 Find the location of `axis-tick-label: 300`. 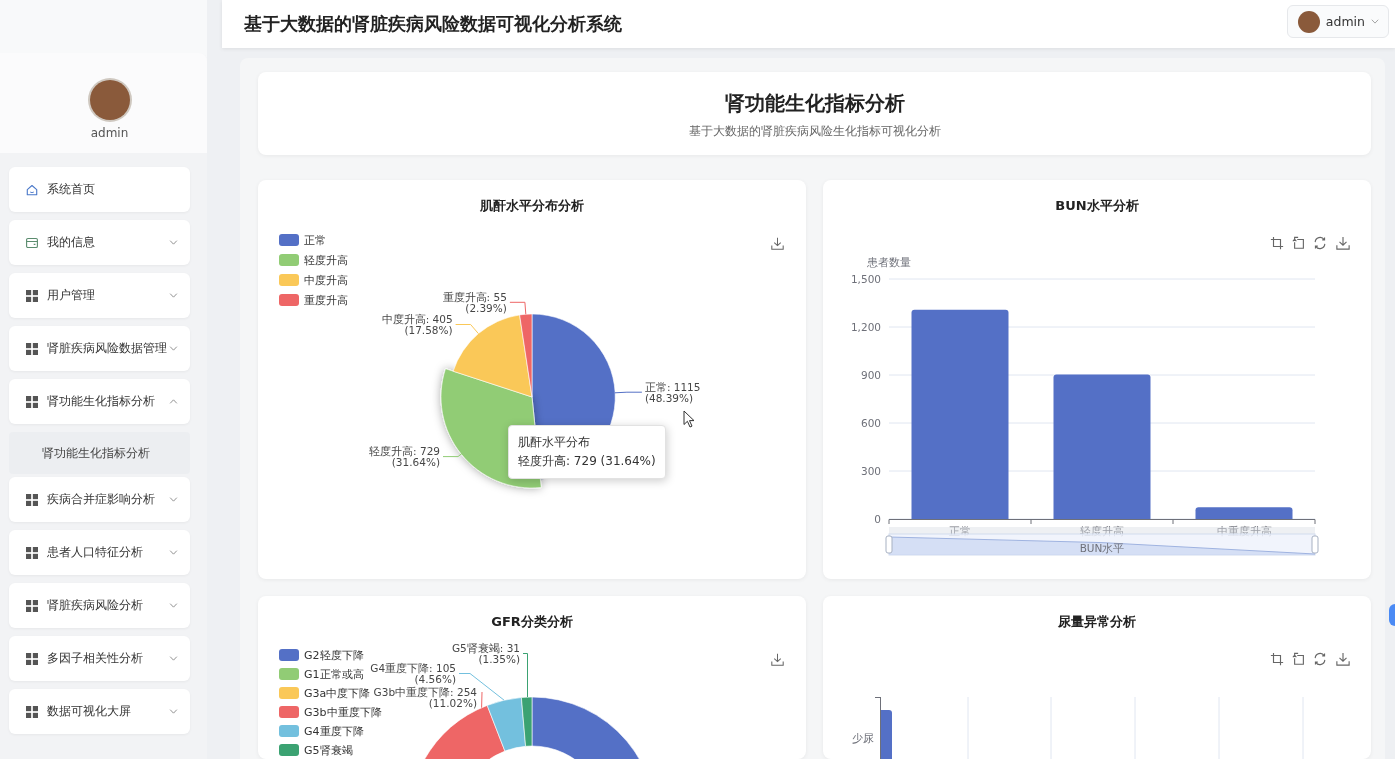

axis-tick-label: 300 is located at coordinates (870, 471).